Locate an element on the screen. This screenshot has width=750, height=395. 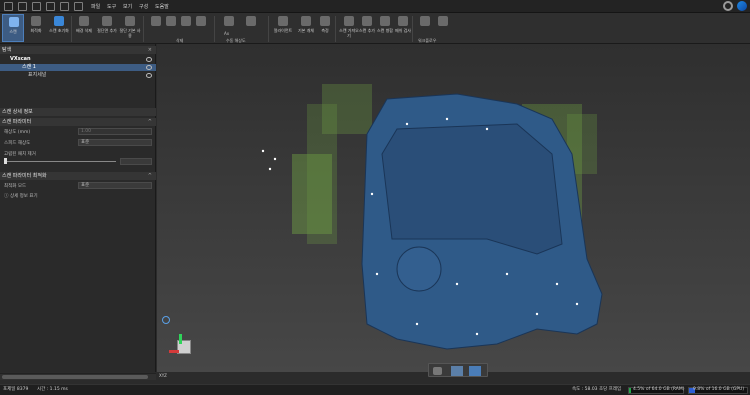
resolution-label: 해상도 (mm) is located at coordinates (17, 132).